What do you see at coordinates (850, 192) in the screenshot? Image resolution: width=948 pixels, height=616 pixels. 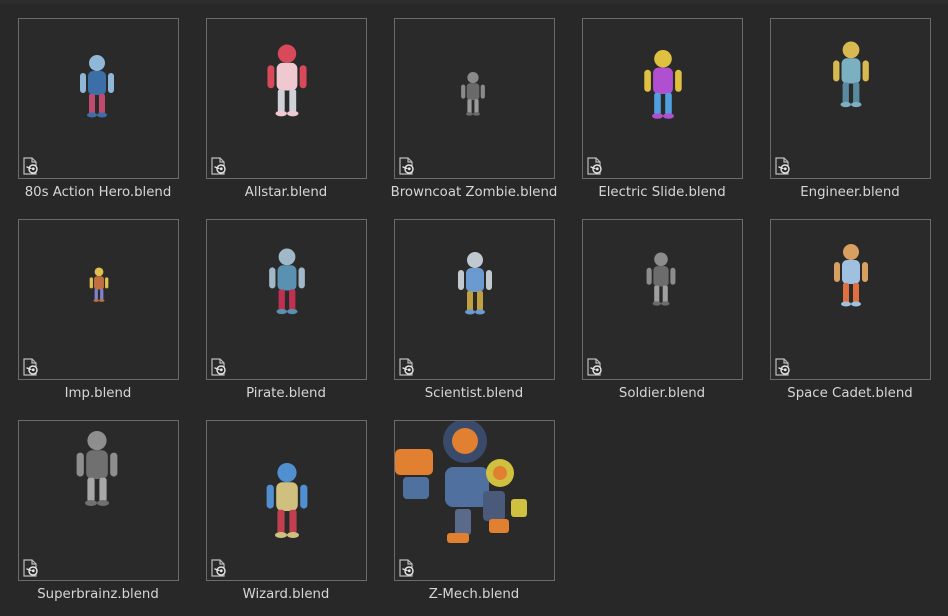 I see `file-name-label: Engineer.blend` at bounding box center [850, 192].